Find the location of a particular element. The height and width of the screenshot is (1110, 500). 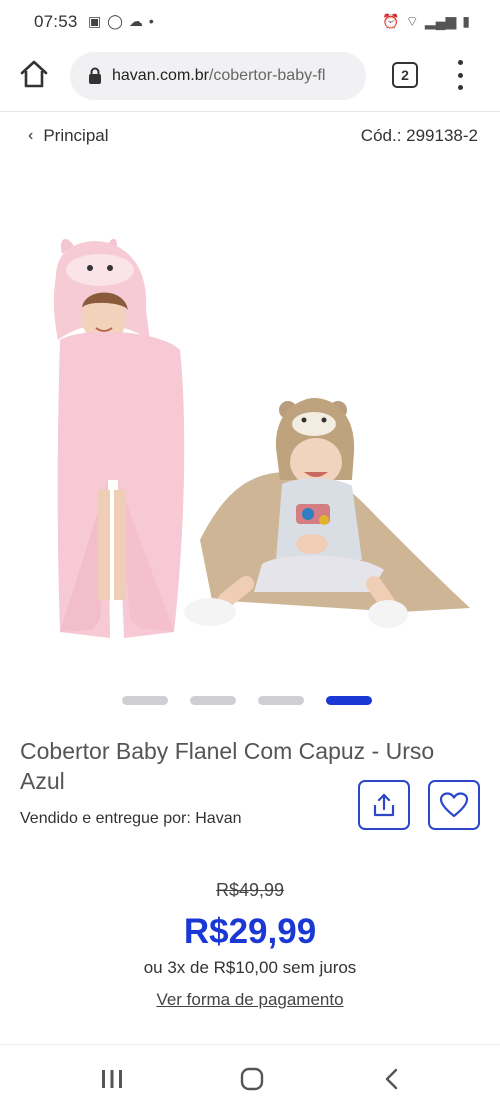

battery-icon: ▮ is located at coordinates (466, 21).